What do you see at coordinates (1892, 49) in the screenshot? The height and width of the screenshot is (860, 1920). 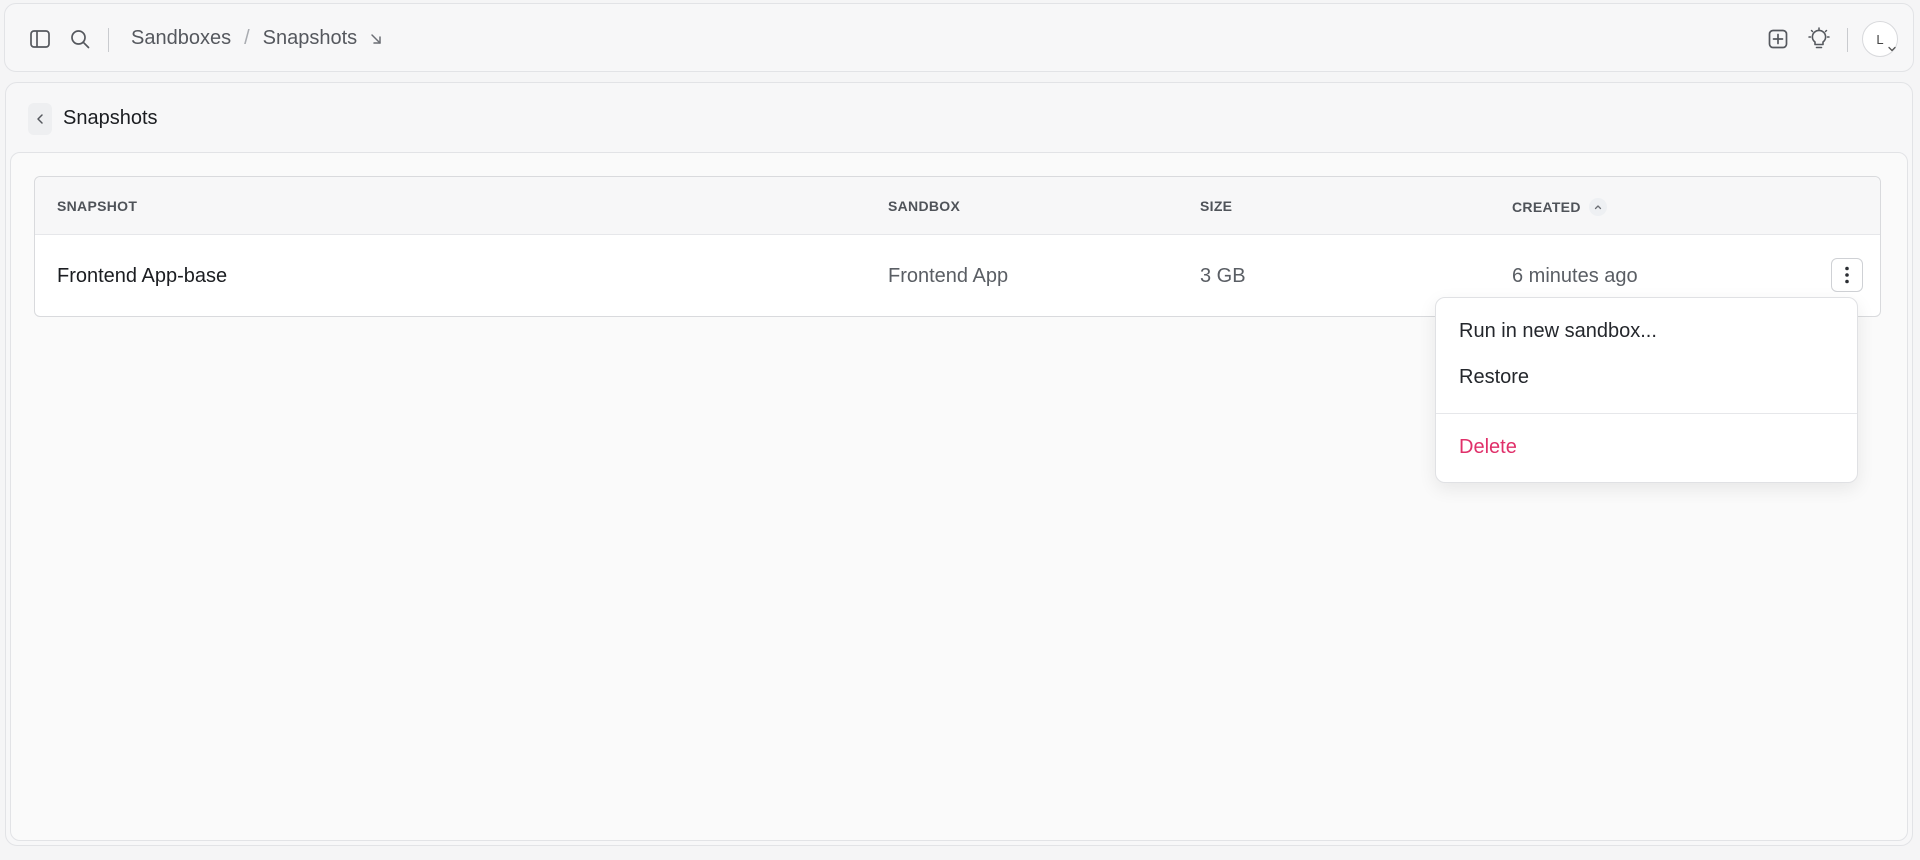 I see `chevron-down-icon` at bounding box center [1892, 49].